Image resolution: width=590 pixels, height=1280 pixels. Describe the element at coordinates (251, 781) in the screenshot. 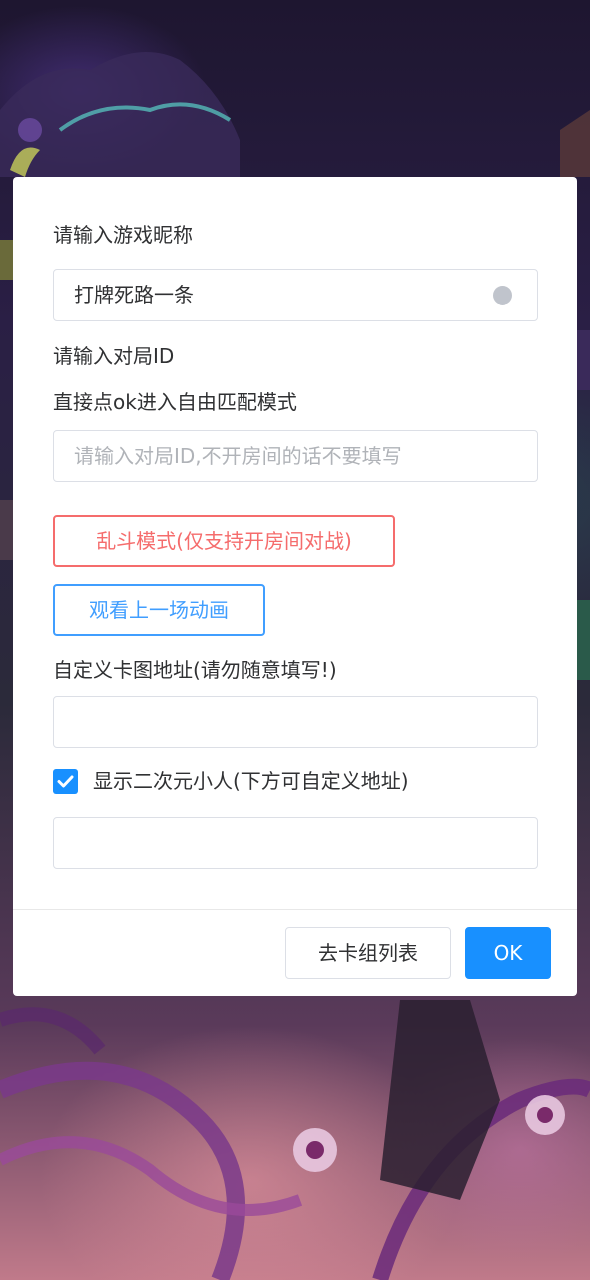

I see `show-character-label: 显示二次元小人(下方可自定义地址)` at that location.